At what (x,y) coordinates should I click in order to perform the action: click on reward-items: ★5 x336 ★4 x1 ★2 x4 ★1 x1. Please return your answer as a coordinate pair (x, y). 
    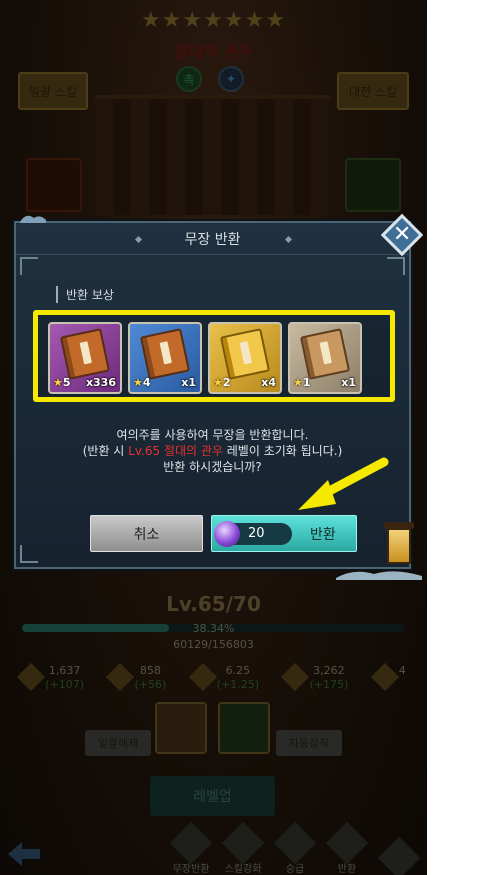
    Looking at the image, I should click on (205, 358).